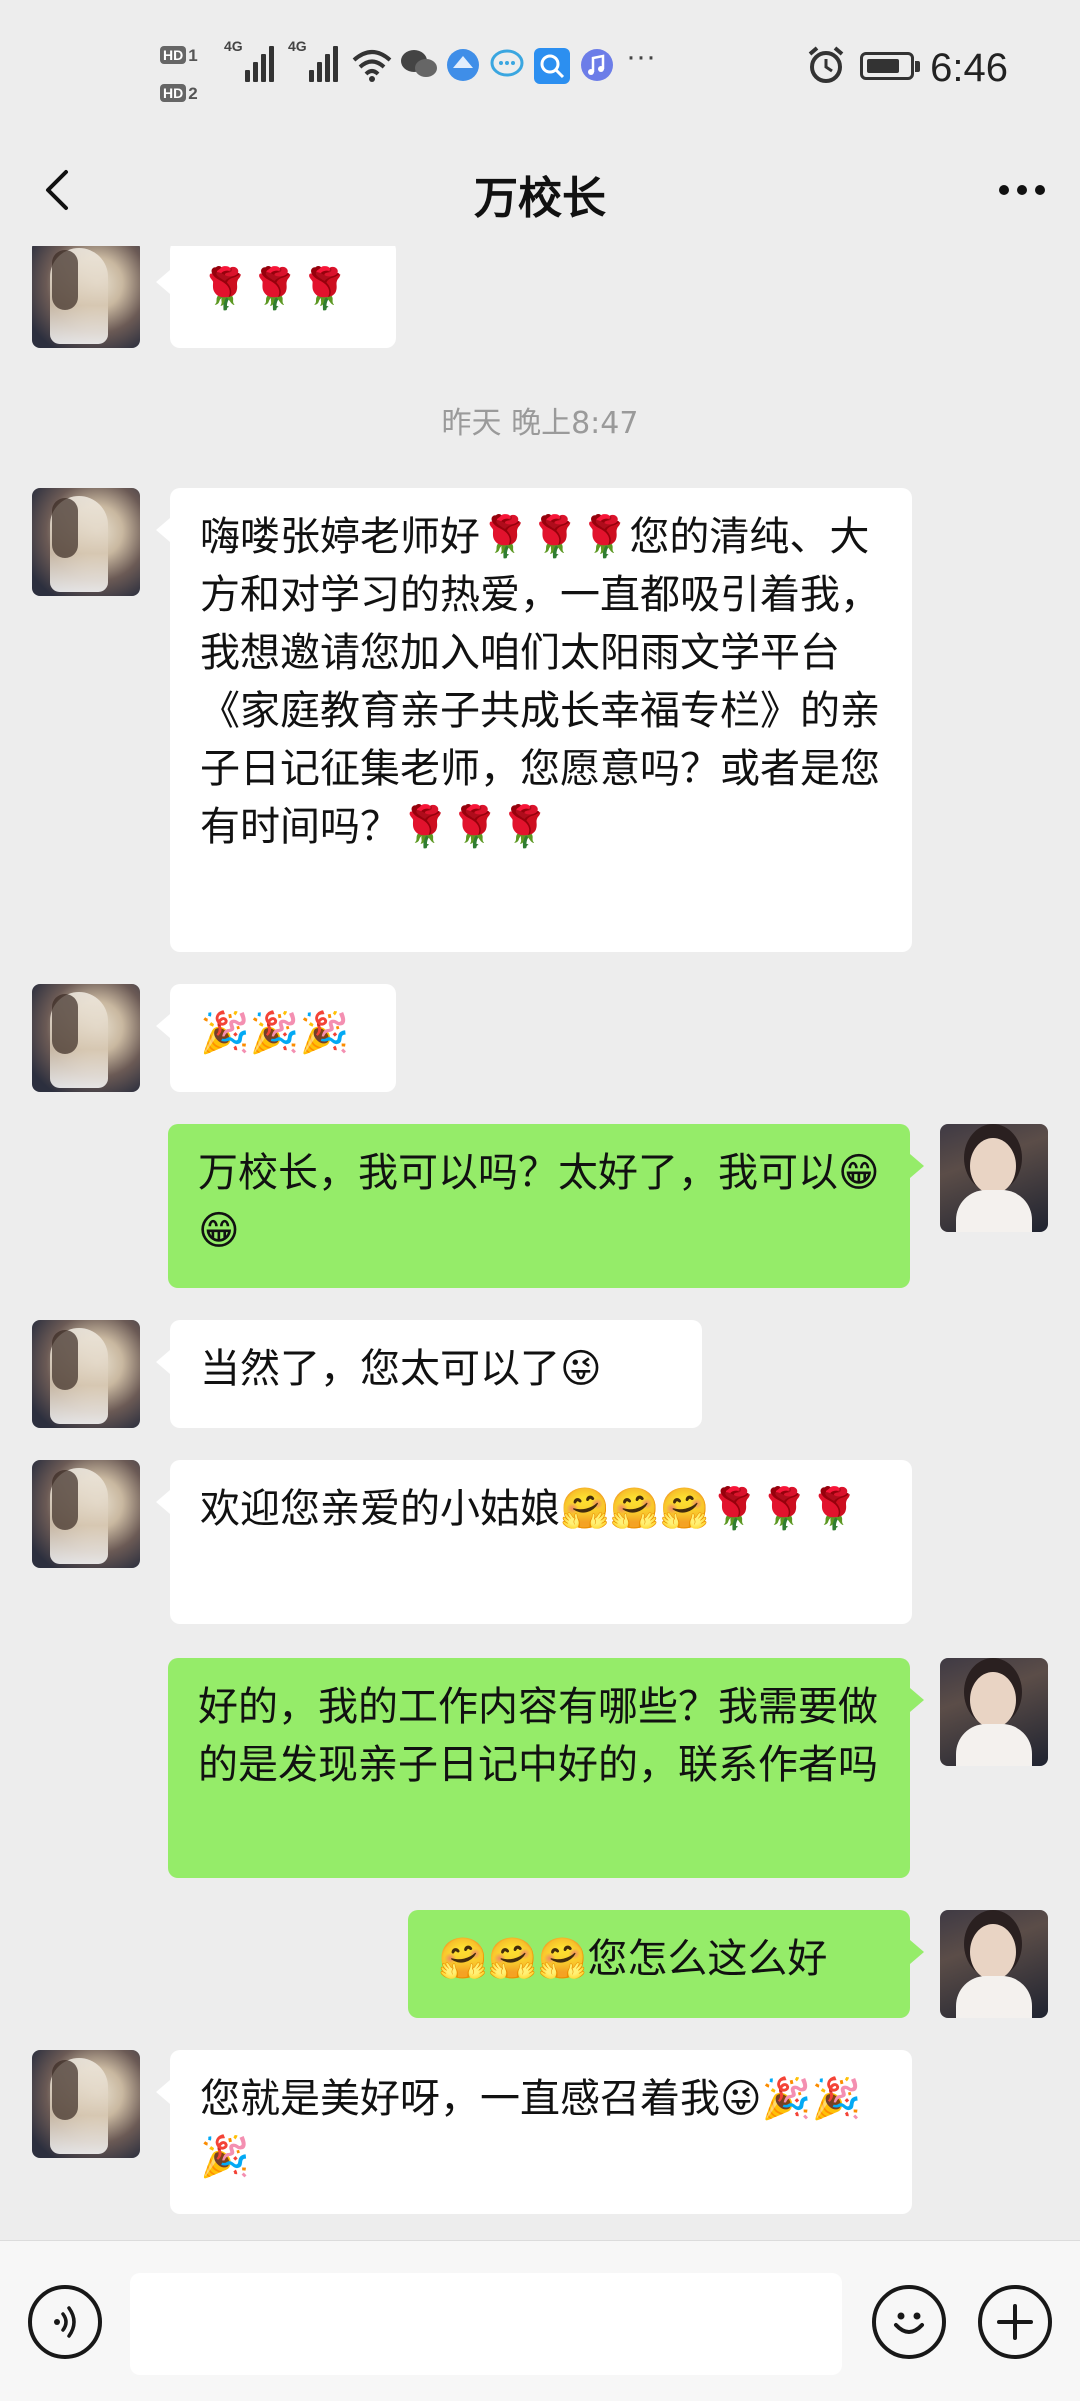 The height and width of the screenshot is (2401, 1080). Describe the element at coordinates (429, 1374) in the screenshot. I see `message-bubble-incoming: 当然了，您太可以了😜` at that location.